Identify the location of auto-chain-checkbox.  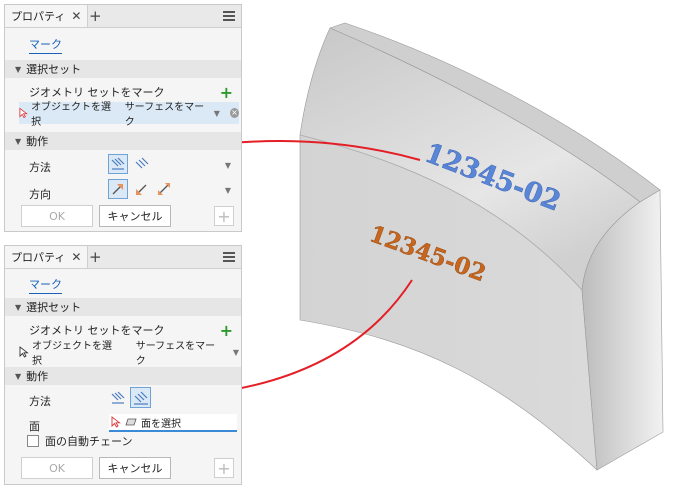
(33, 441).